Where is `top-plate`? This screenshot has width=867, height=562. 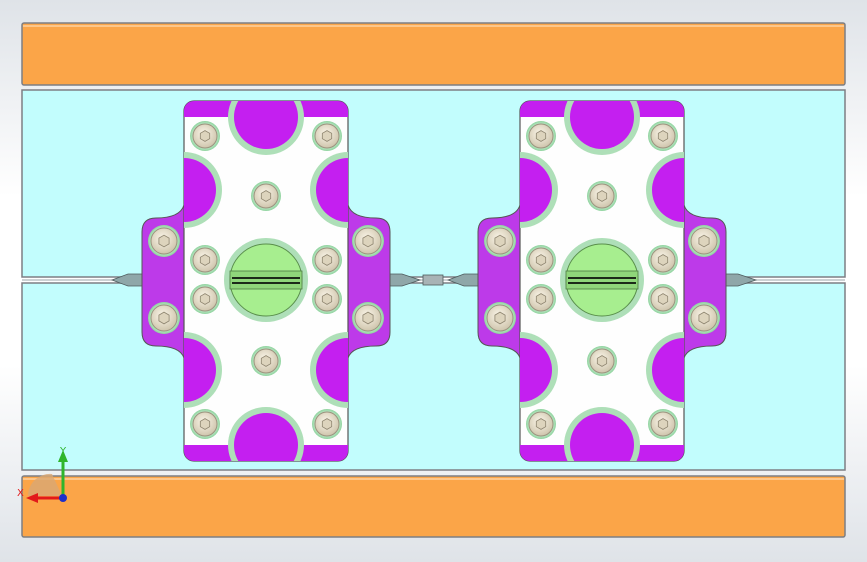
top-plate is located at coordinates (433, 54).